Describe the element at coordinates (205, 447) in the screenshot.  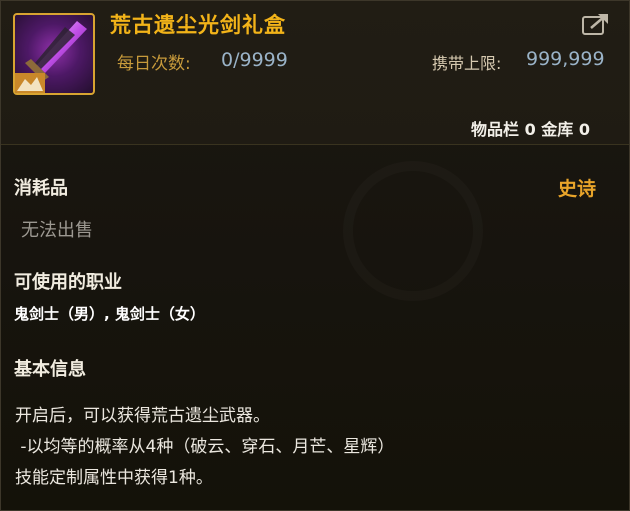
I see `description-line: -以均等的概率从4种（破云、穿石、月芒、星辉）` at that location.